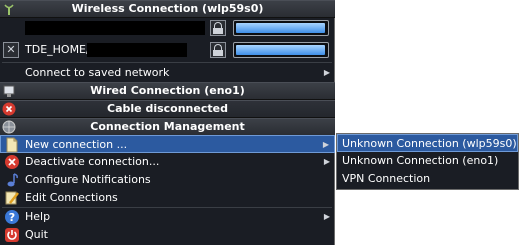 This screenshot has width=519, height=245. Describe the element at coordinates (12, 180) in the screenshot. I see `notifications-icon` at that location.